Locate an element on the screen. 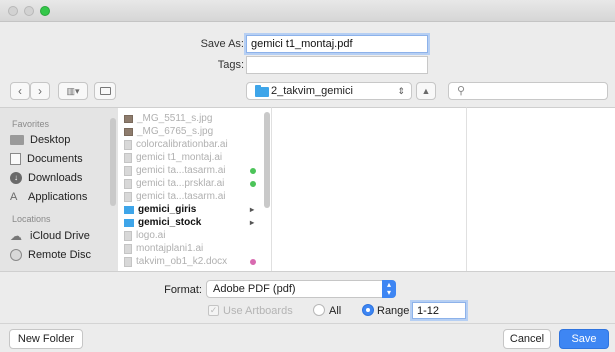 The width and height of the screenshot is (615, 352). updown-chevron-icon: ⇕ is located at coordinates (401, 91).